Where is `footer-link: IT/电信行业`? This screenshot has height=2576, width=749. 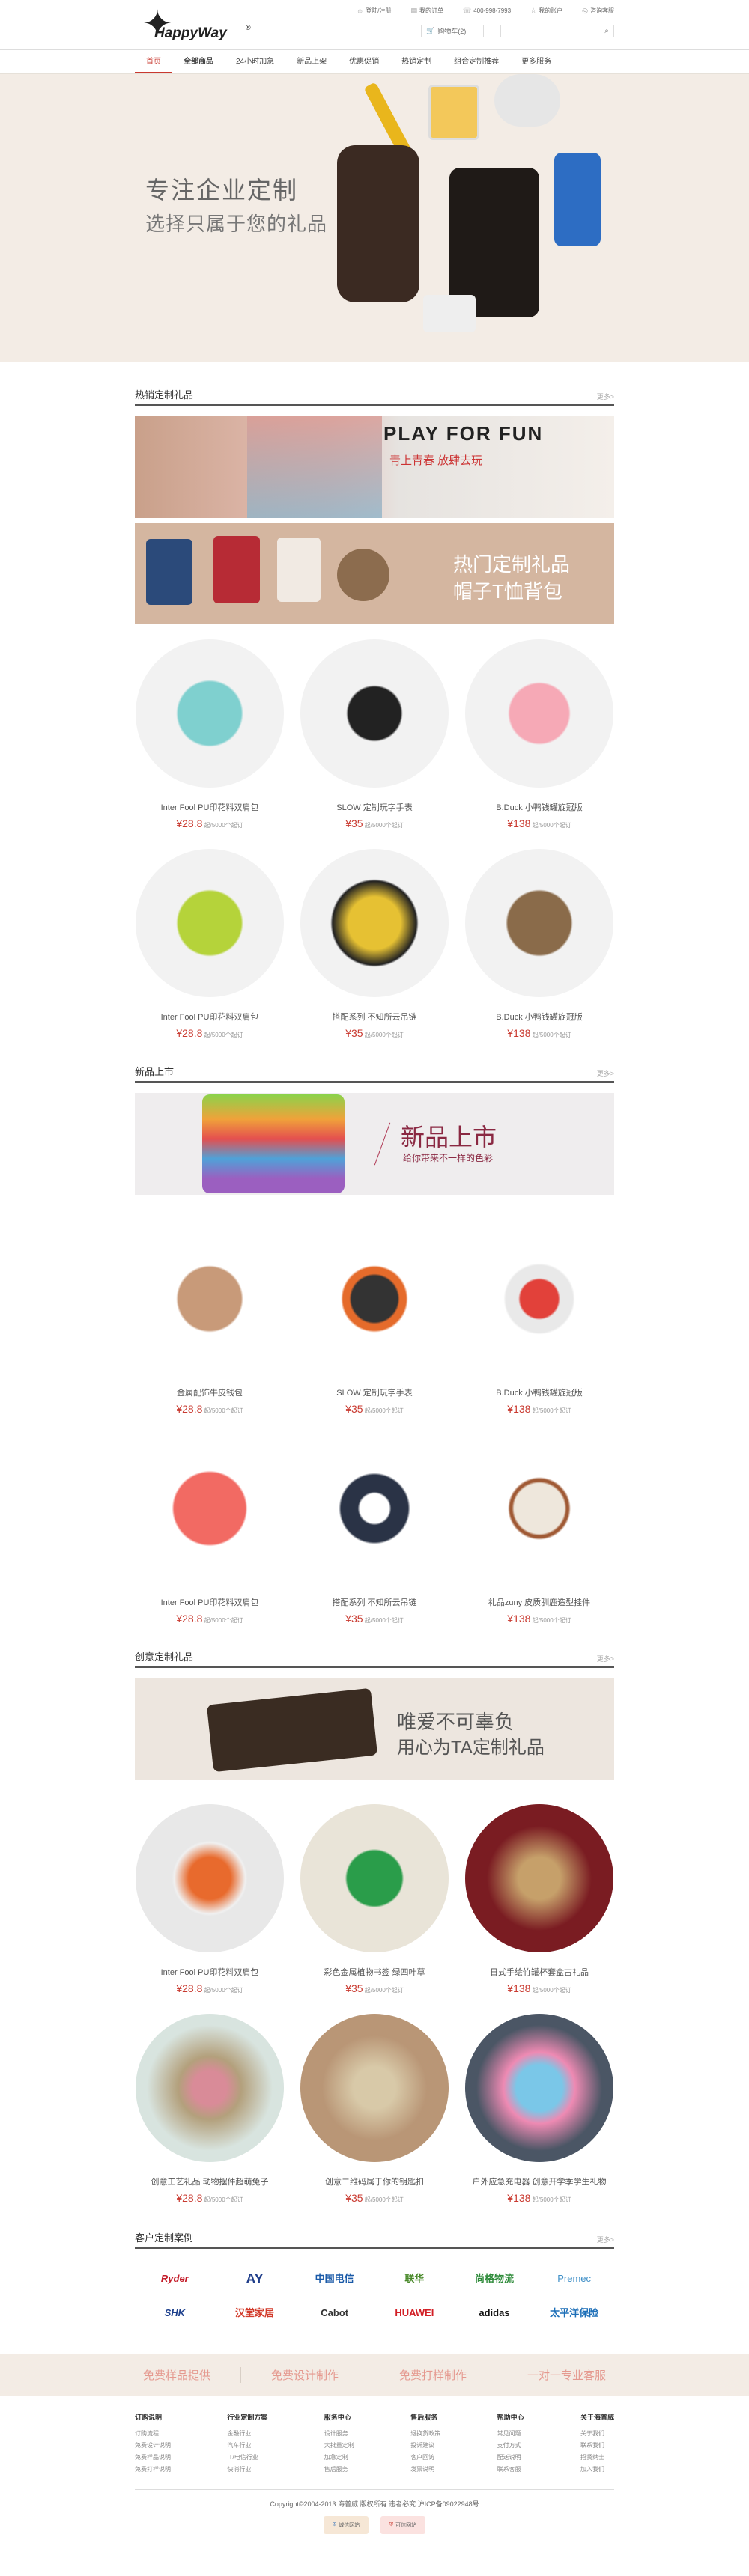 footer-link: IT/电信行业 is located at coordinates (247, 2458).